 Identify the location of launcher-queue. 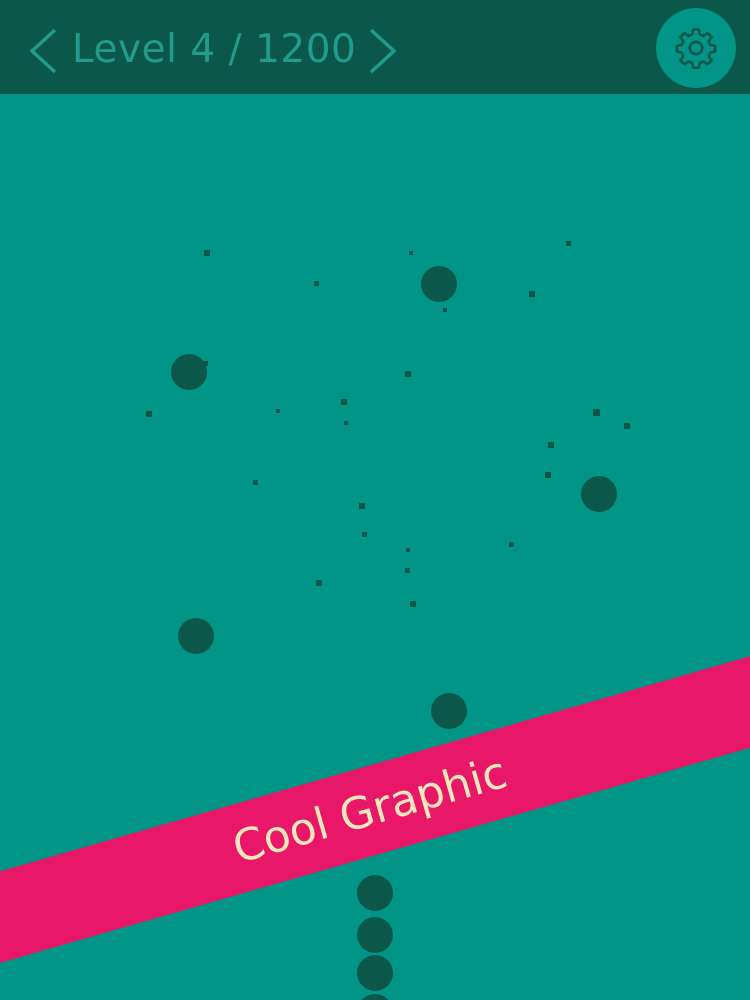
(375, 937).